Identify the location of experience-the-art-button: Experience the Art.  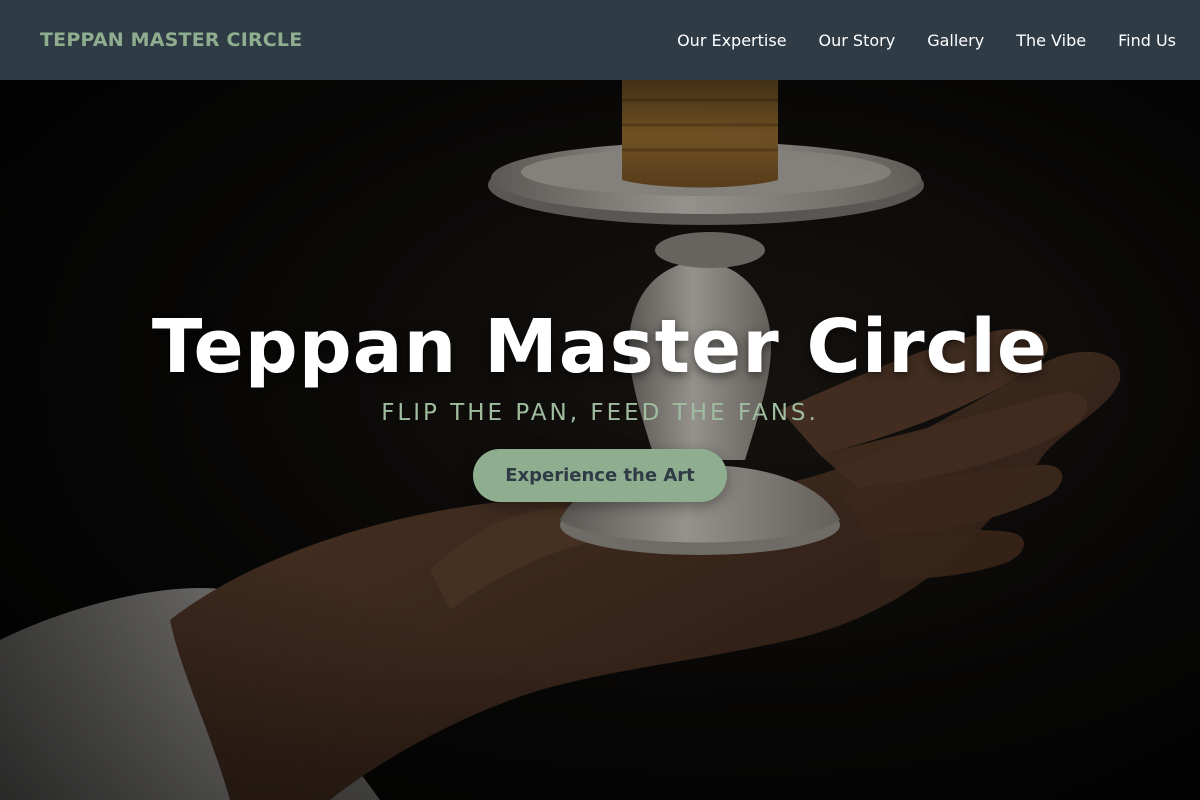
(600, 475).